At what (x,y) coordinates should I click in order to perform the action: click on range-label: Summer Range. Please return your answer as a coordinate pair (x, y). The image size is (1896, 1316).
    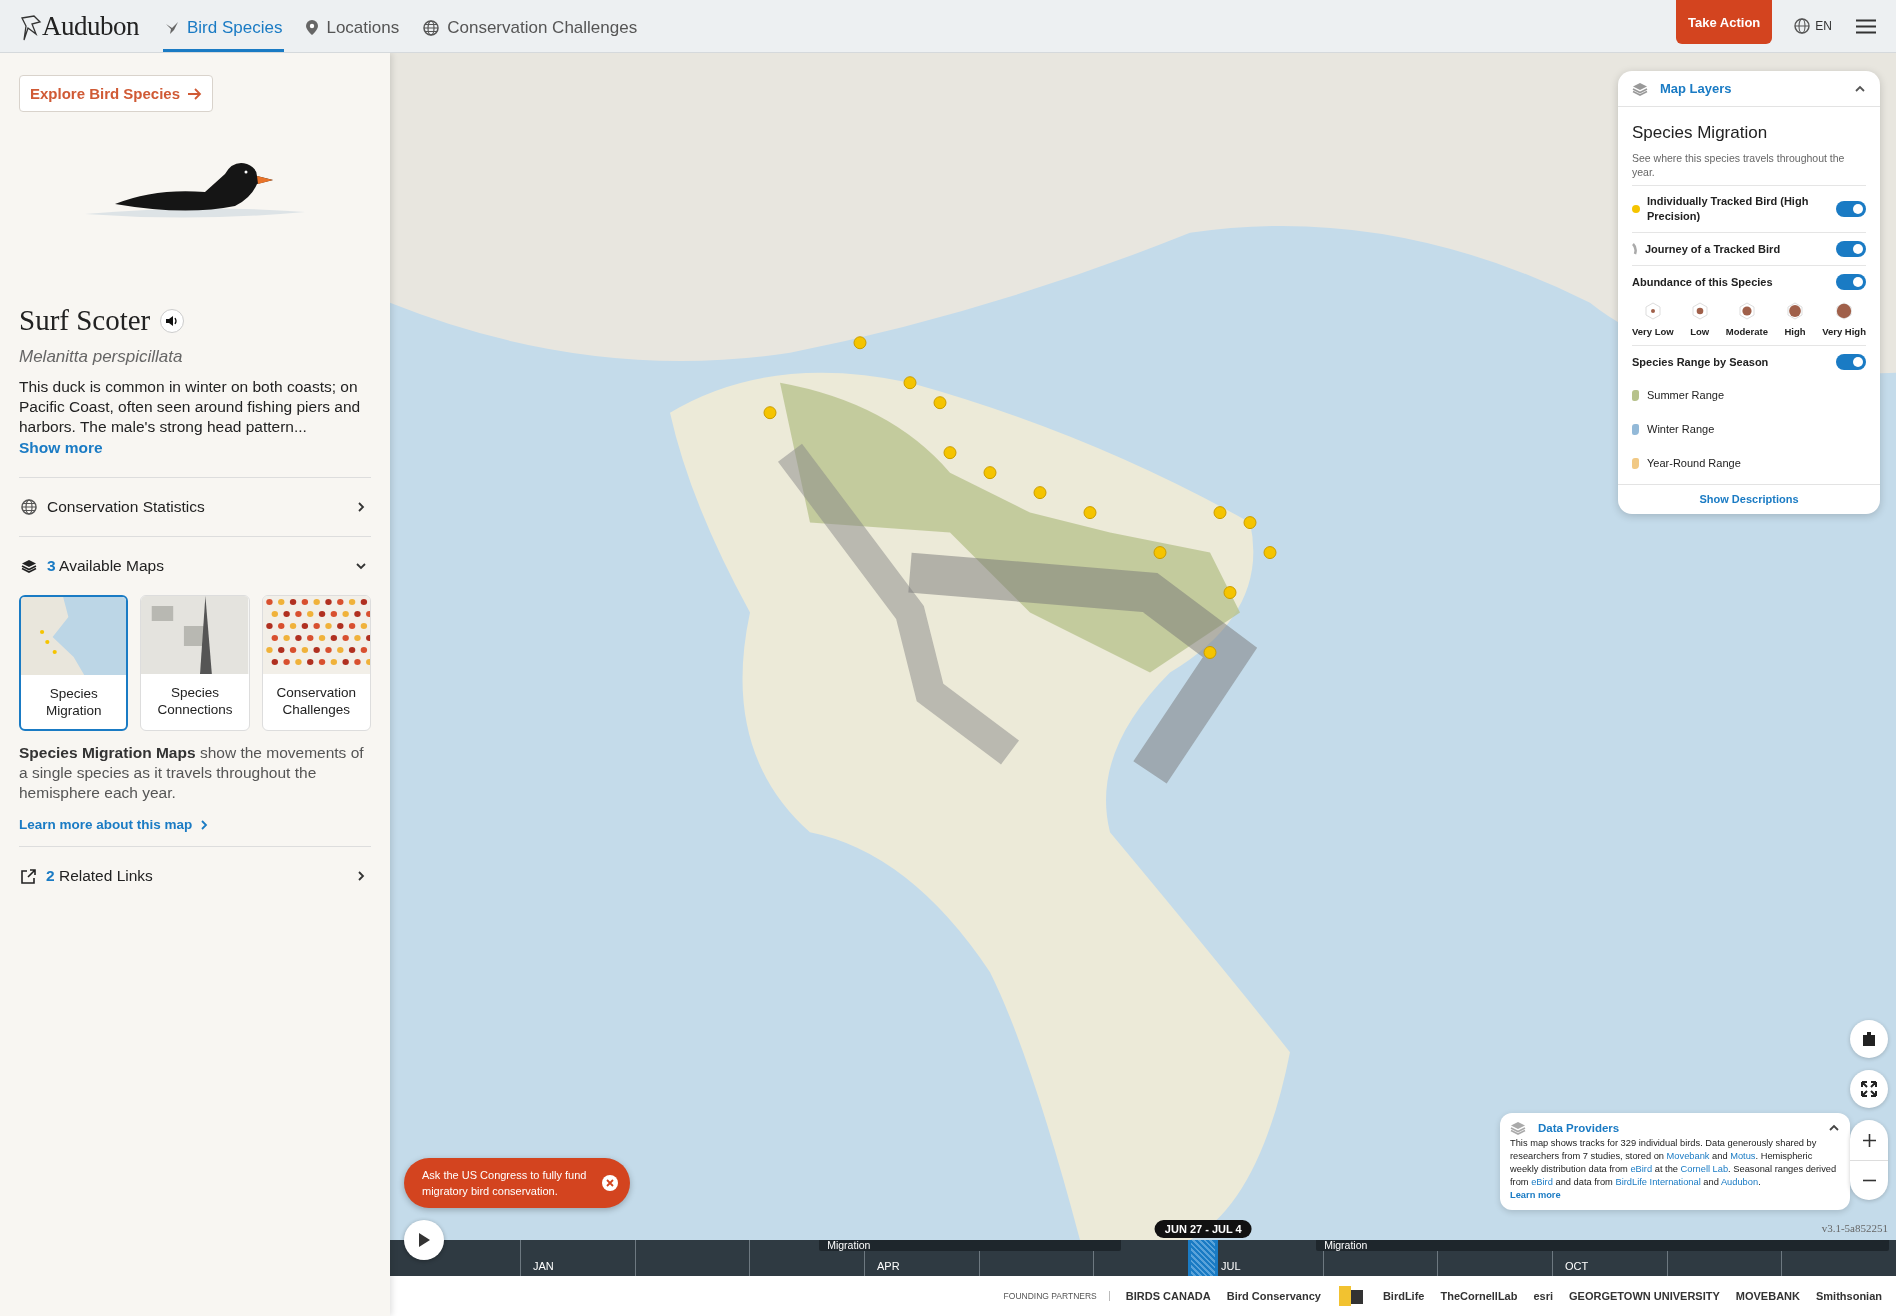
    Looking at the image, I should click on (1686, 395).